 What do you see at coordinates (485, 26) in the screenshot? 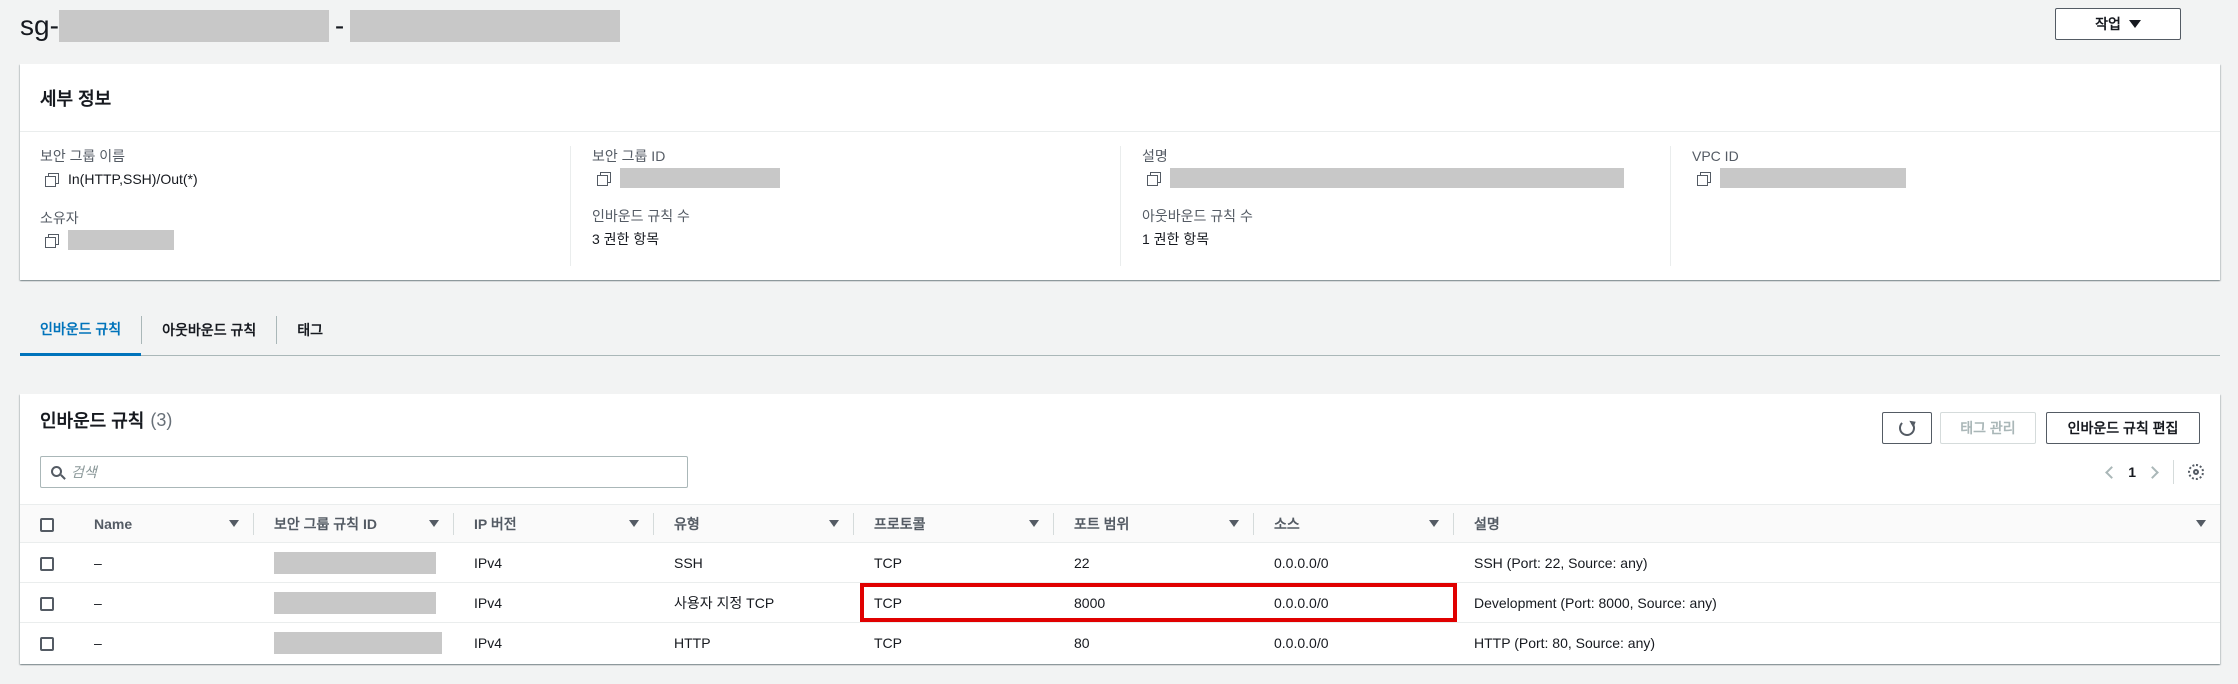
I see `redacted-sg-name` at bounding box center [485, 26].